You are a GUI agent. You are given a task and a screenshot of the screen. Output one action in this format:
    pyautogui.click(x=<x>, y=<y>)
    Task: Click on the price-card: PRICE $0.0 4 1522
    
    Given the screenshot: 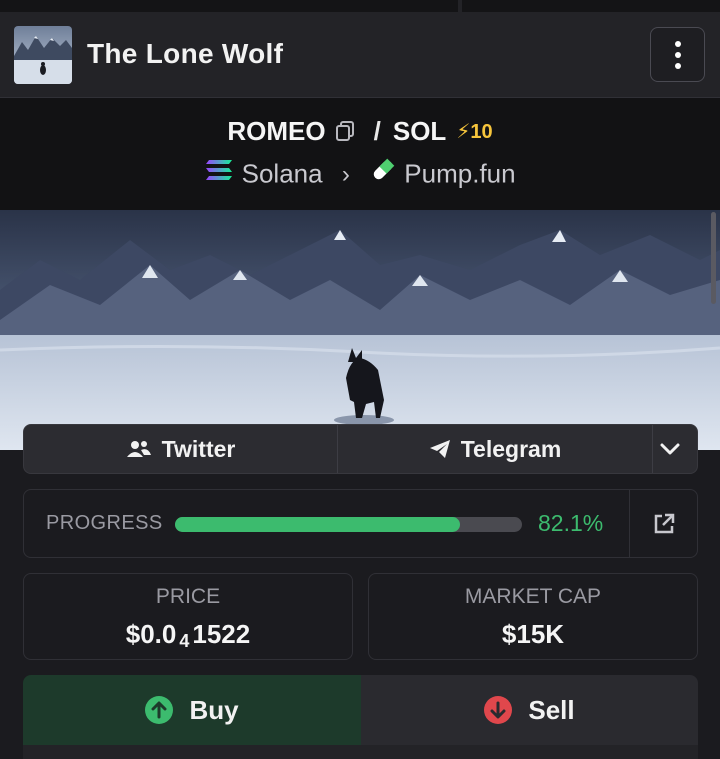 What is the action you would take?
    pyautogui.click(x=188, y=616)
    